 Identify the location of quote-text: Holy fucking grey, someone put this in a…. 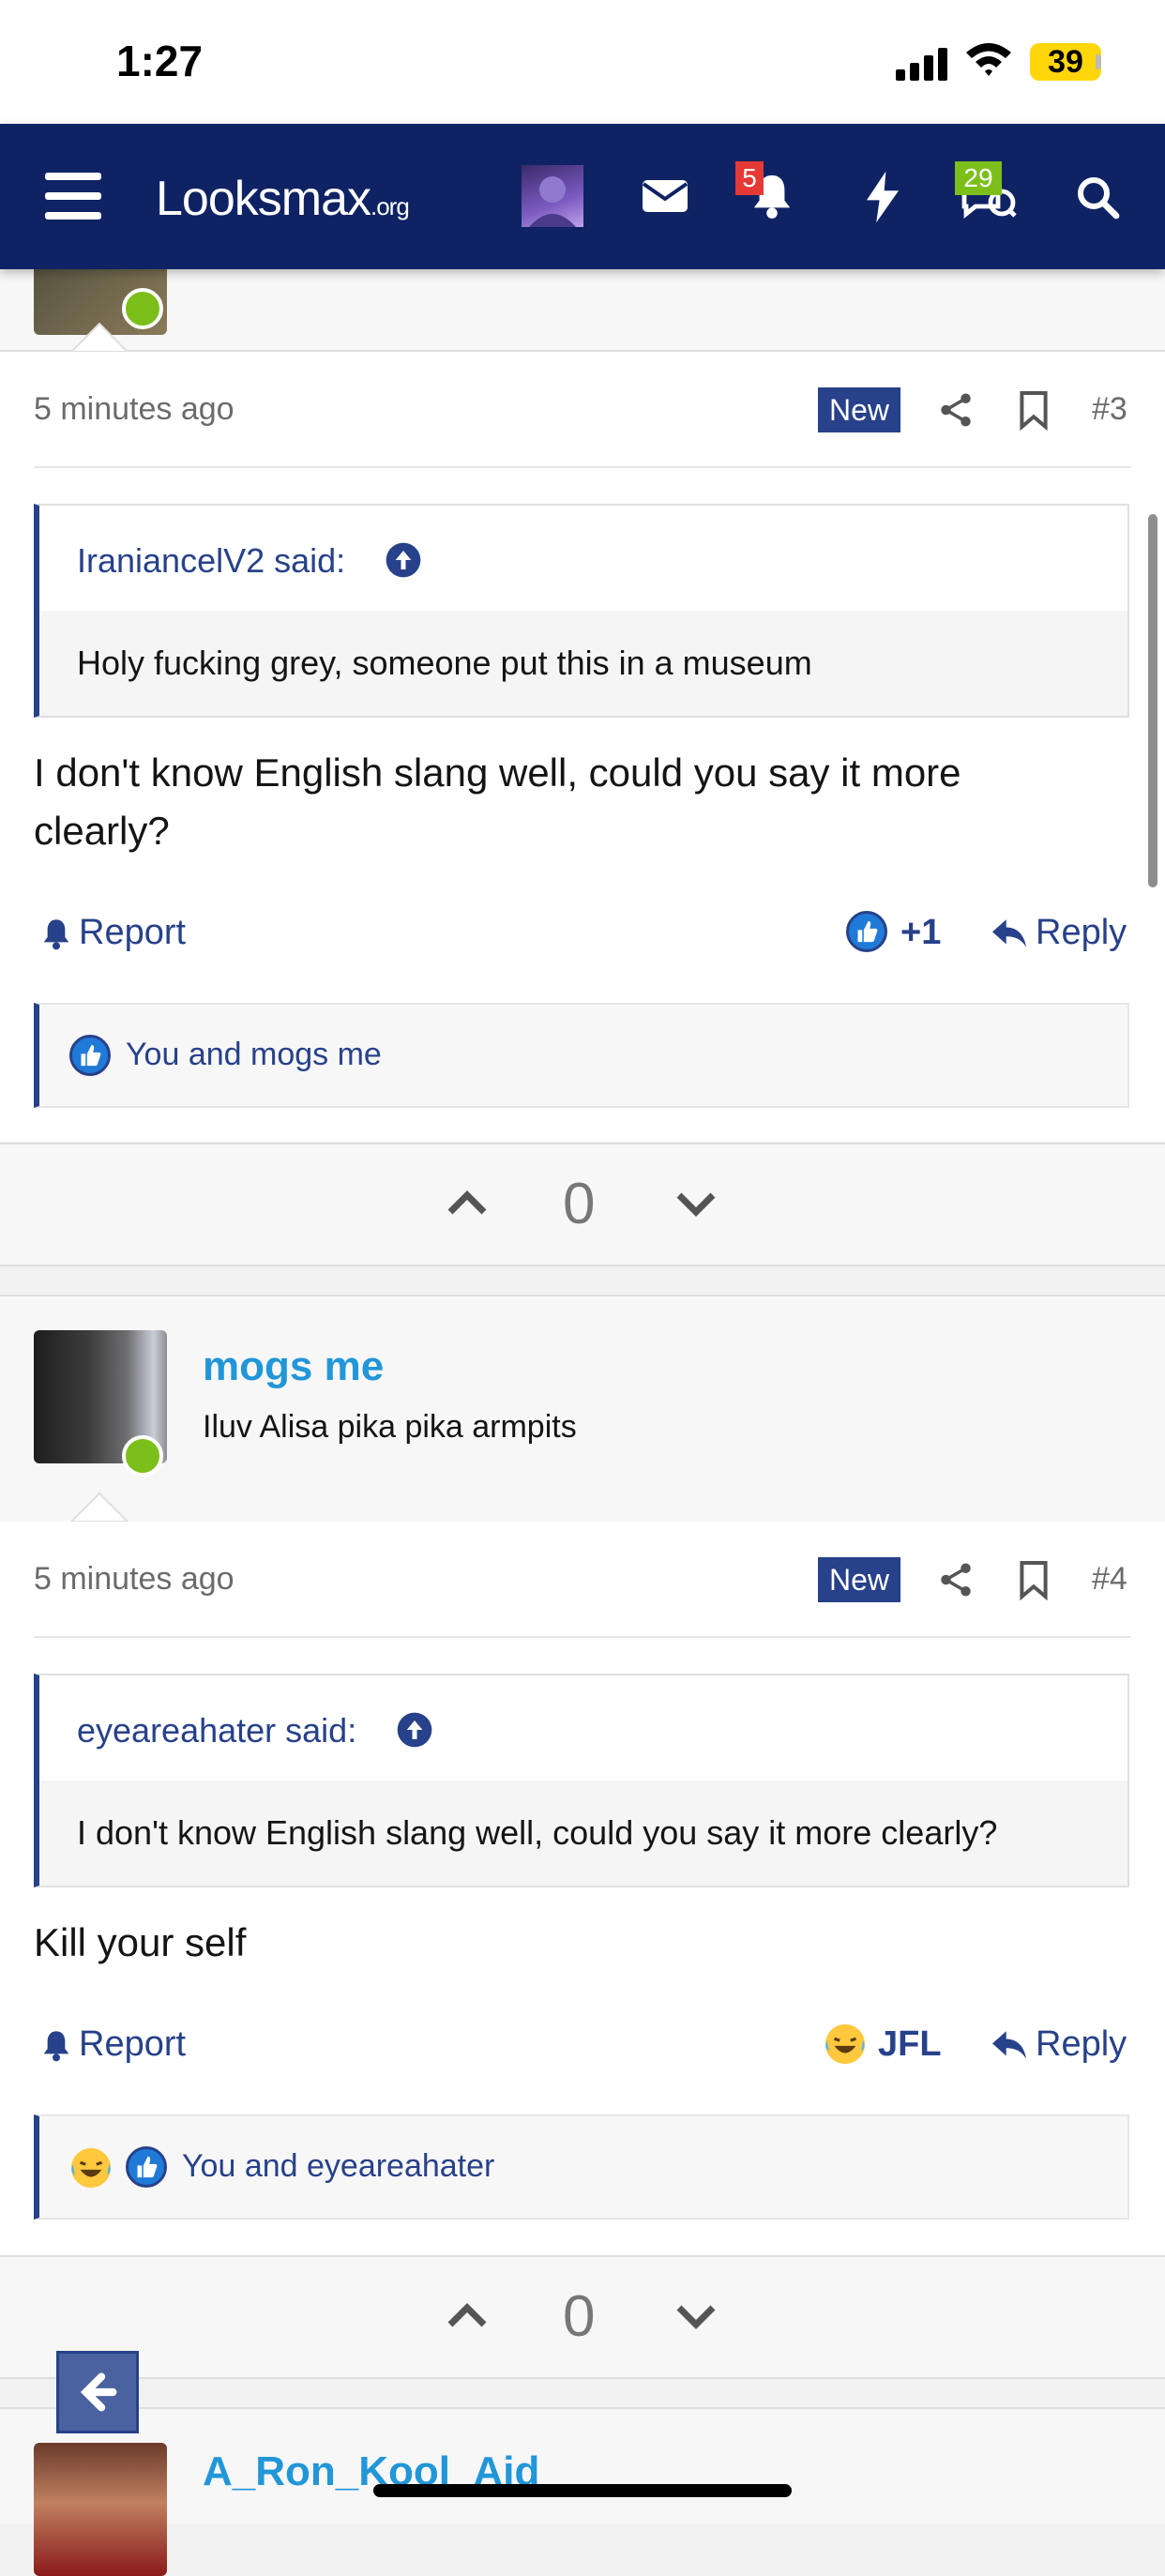
(583, 663).